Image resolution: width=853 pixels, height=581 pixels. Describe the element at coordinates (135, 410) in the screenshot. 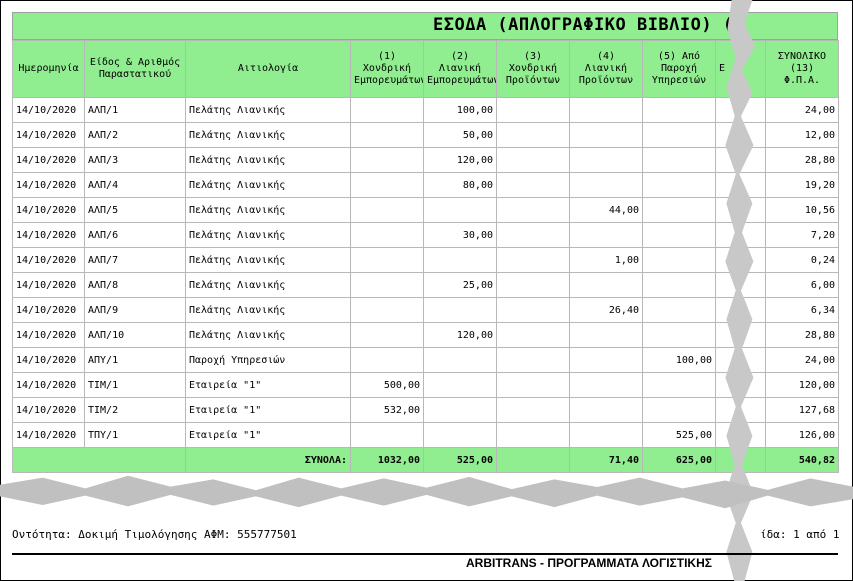

I see `cell-document: ΤΙΜ/2` at that location.